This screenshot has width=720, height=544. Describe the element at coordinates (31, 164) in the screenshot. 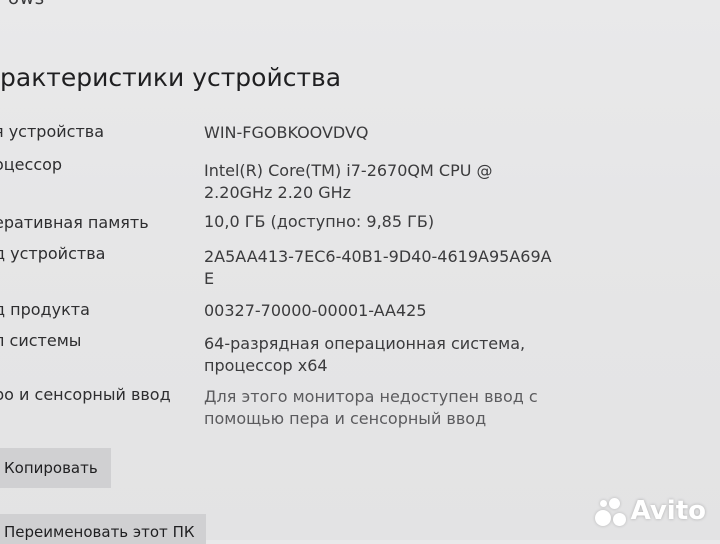

I see `label-processor: оцессор` at that location.